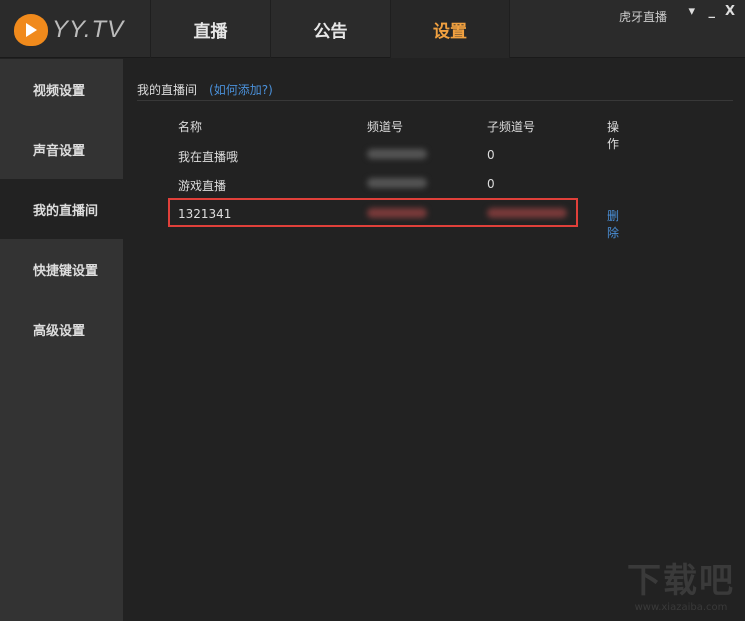 Image resolution: width=745 pixels, height=621 pixels. Describe the element at coordinates (435, 91) in the screenshot. I see `section-header: 我的直播间 (如何添加?)` at that location.